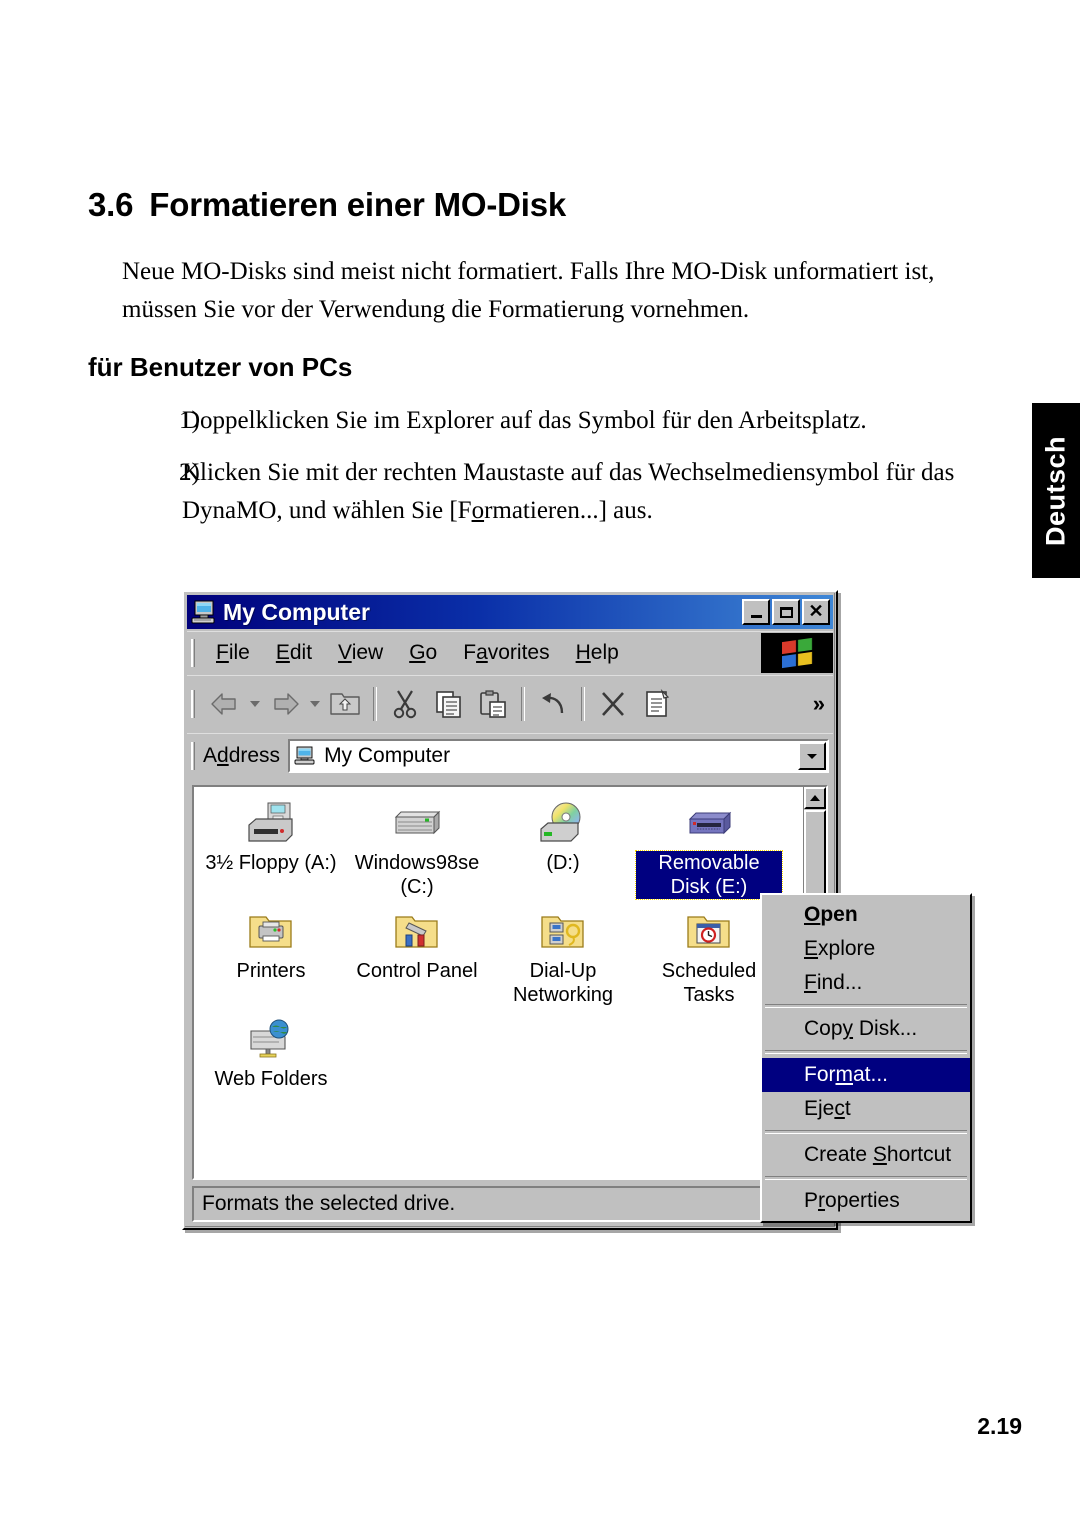  Describe the element at coordinates (271, 824) in the screenshot. I see `floppy-drive-icon` at that location.